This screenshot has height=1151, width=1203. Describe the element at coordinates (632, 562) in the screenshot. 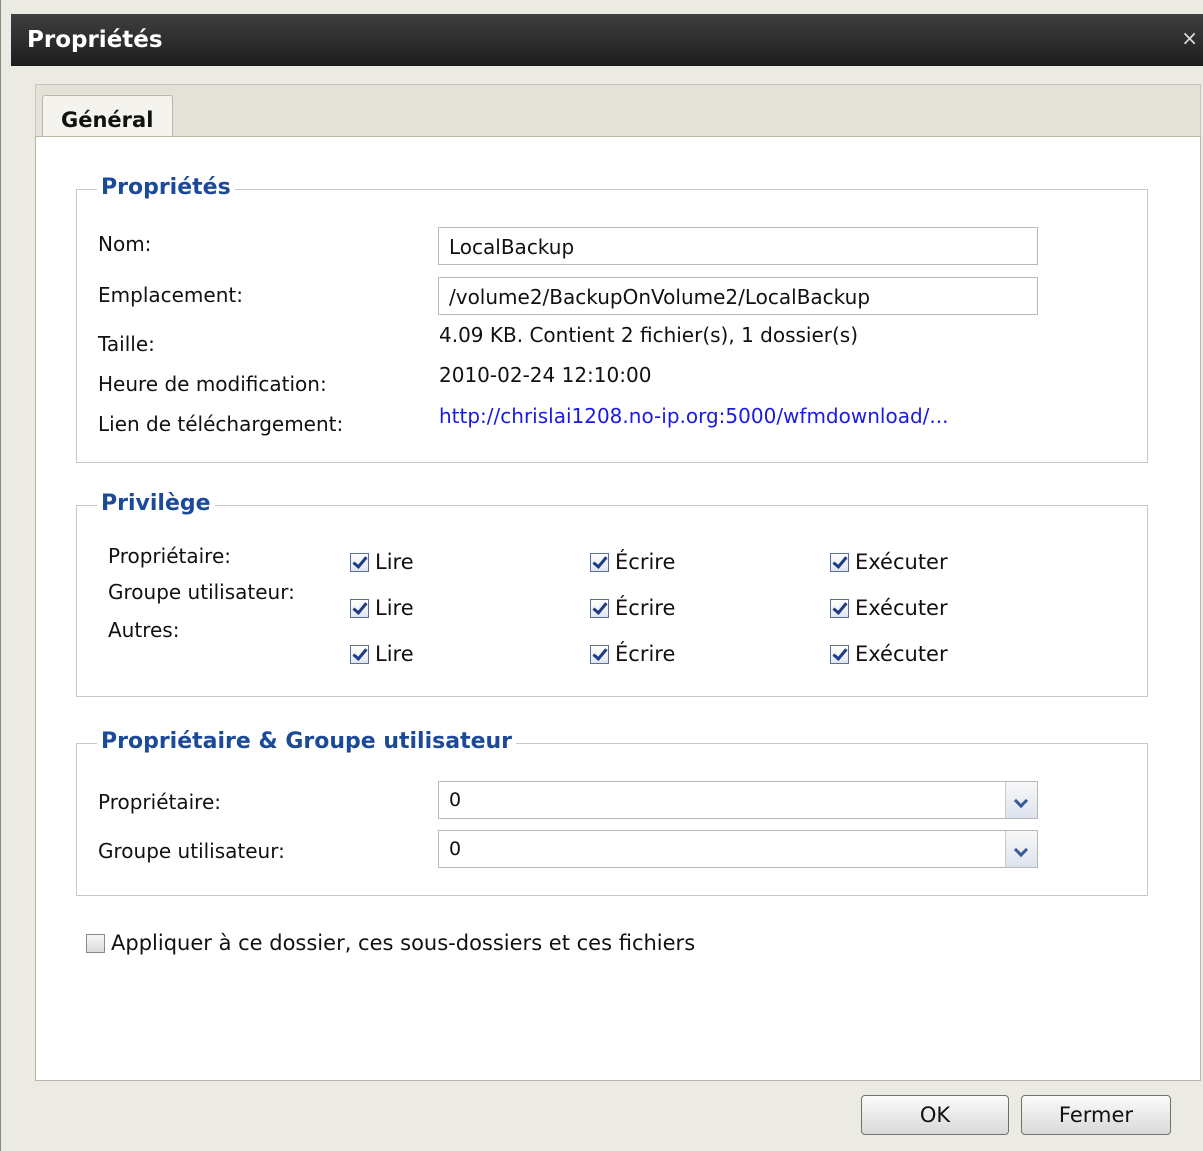

I see `owner-write-checkbox: Écrire` at that location.